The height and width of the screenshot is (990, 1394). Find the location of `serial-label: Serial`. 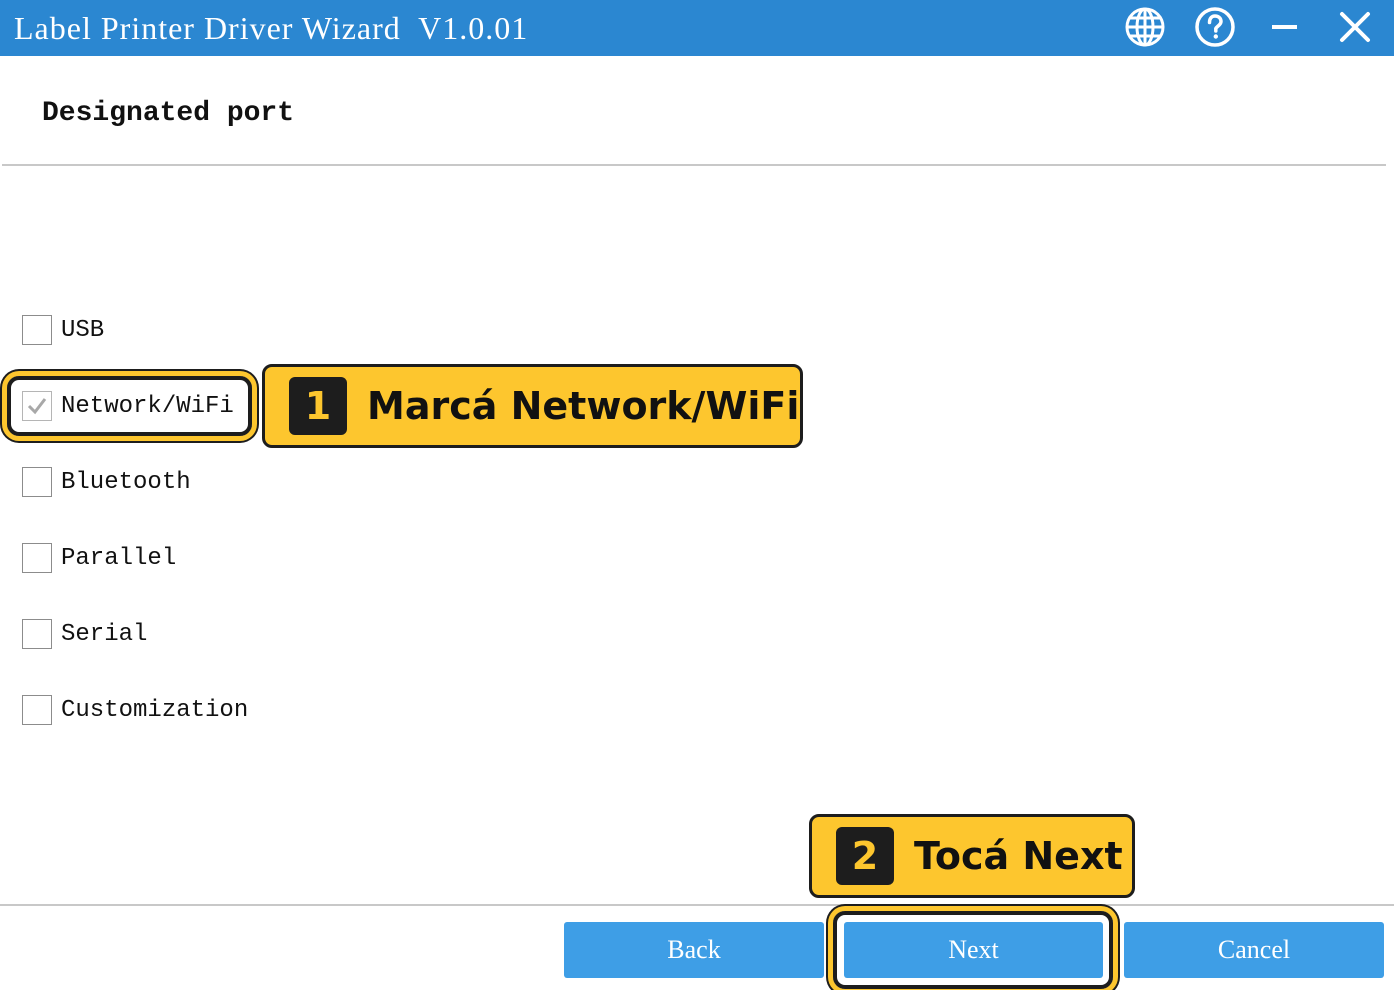

serial-label: Serial is located at coordinates (104, 634).